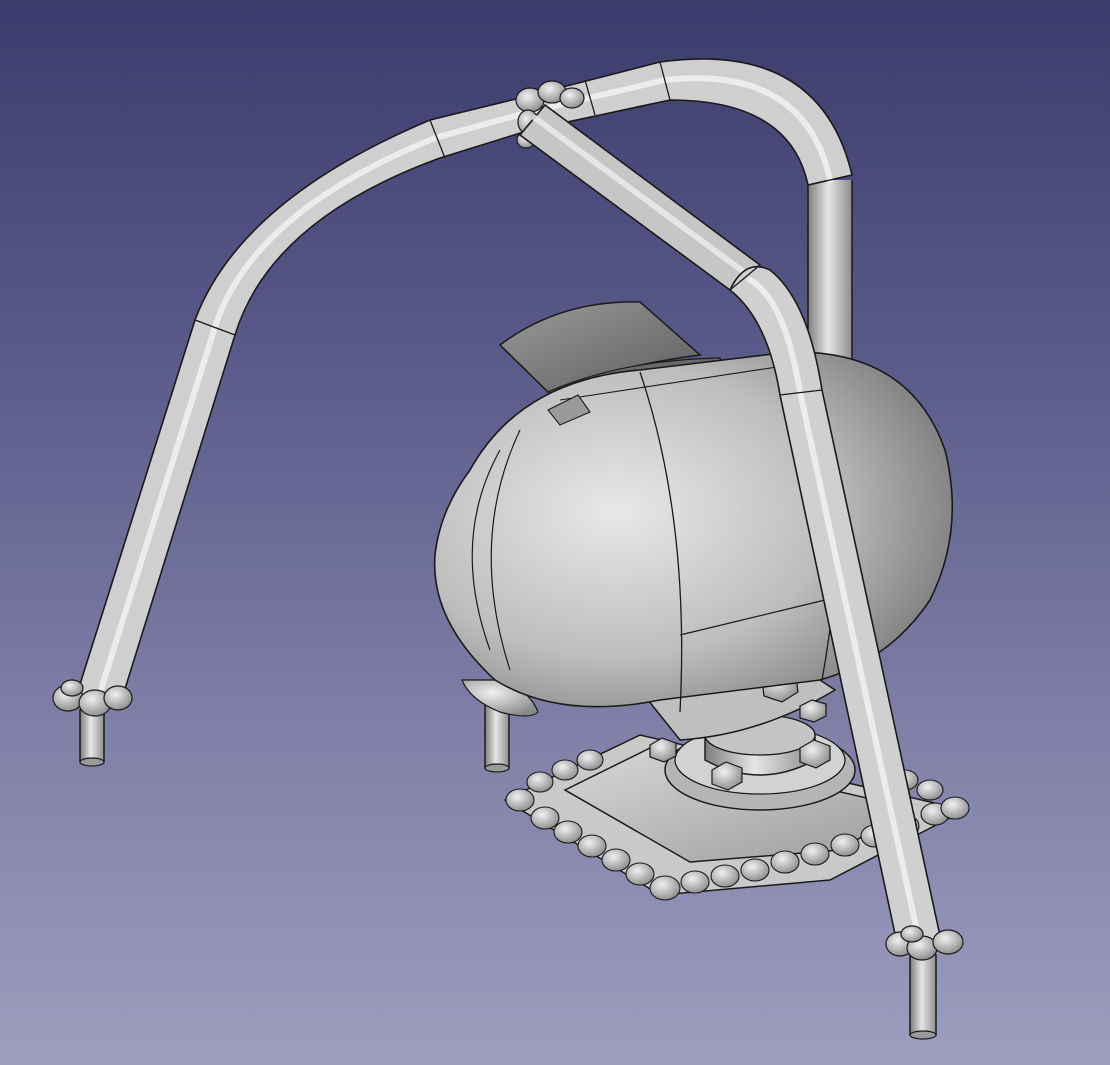  I want to click on foot-right, so click(924, 982).